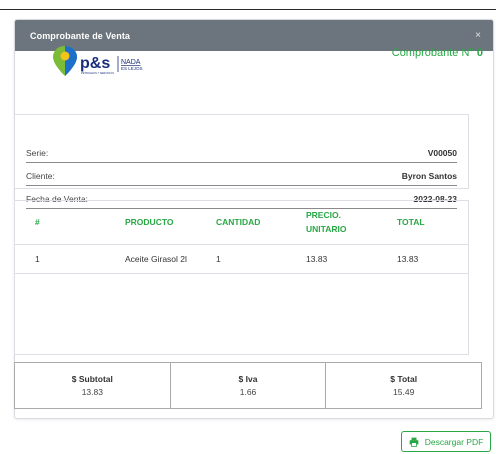 The image size is (496, 454). What do you see at coordinates (411, 221) in the screenshot?
I see `col-header-total: TOTAL` at bounding box center [411, 221].